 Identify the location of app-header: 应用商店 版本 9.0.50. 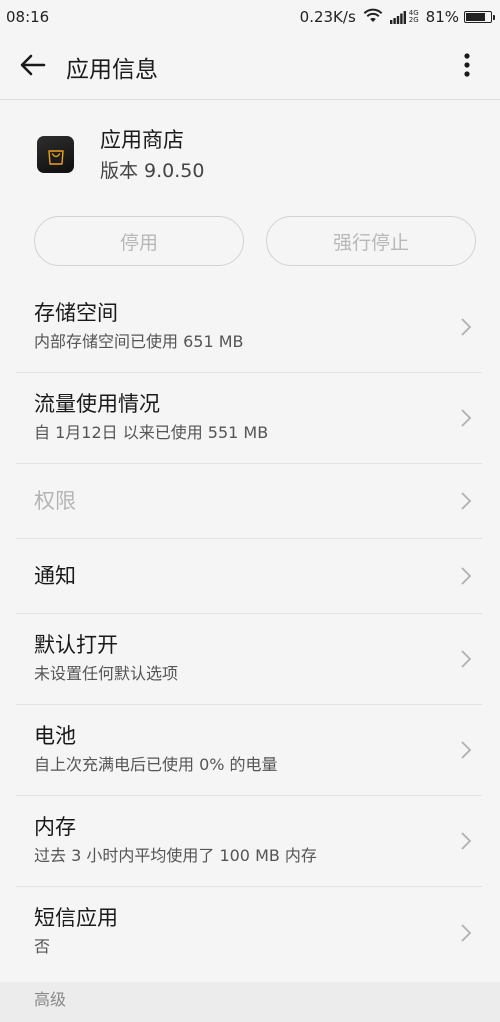
(250, 155).